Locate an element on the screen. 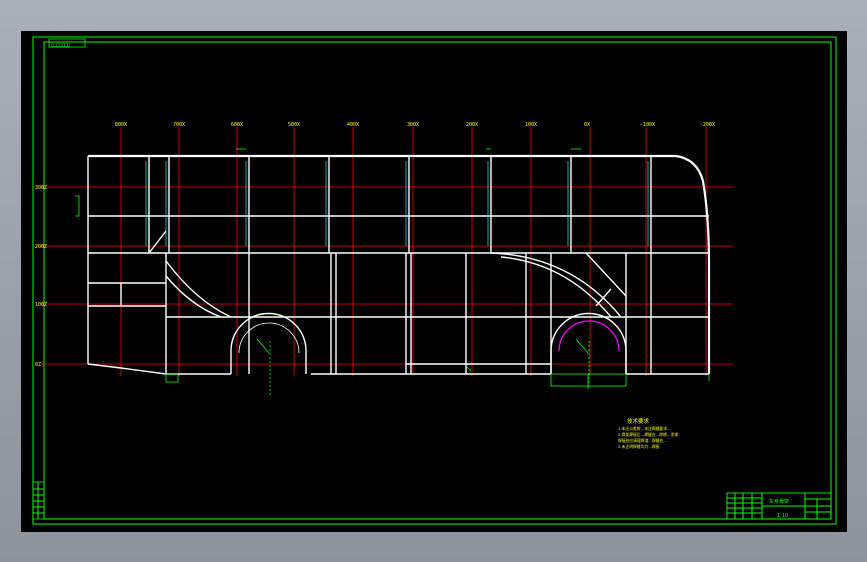 The width and height of the screenshot is (867, 562). notes-title: 技术要求 is located at coordinates (638, 421).